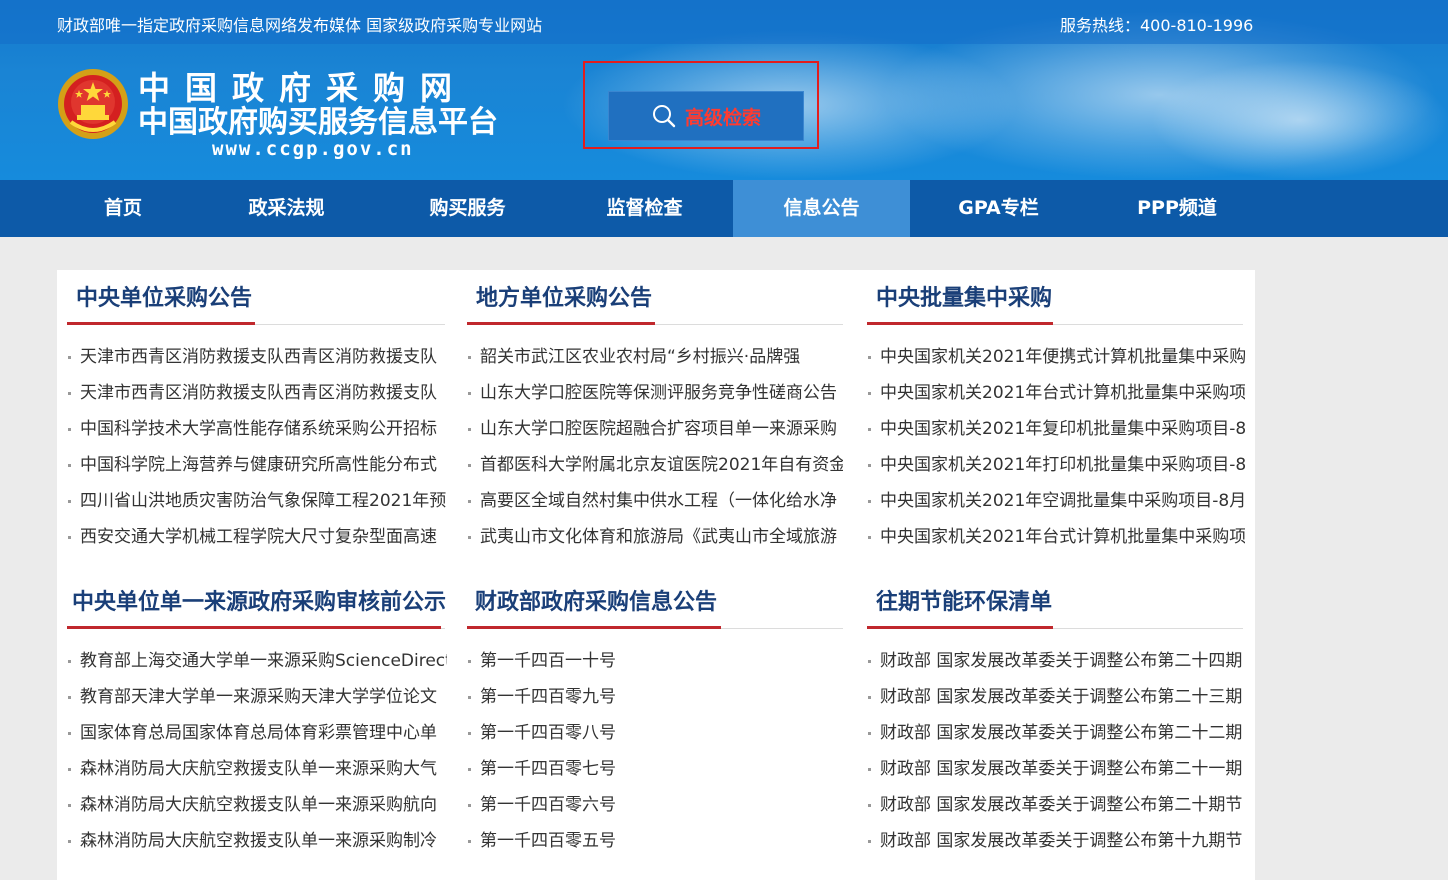  I want to click on section-title: 中央单位单一来源政府采购审核前公示, so click(259, 600).